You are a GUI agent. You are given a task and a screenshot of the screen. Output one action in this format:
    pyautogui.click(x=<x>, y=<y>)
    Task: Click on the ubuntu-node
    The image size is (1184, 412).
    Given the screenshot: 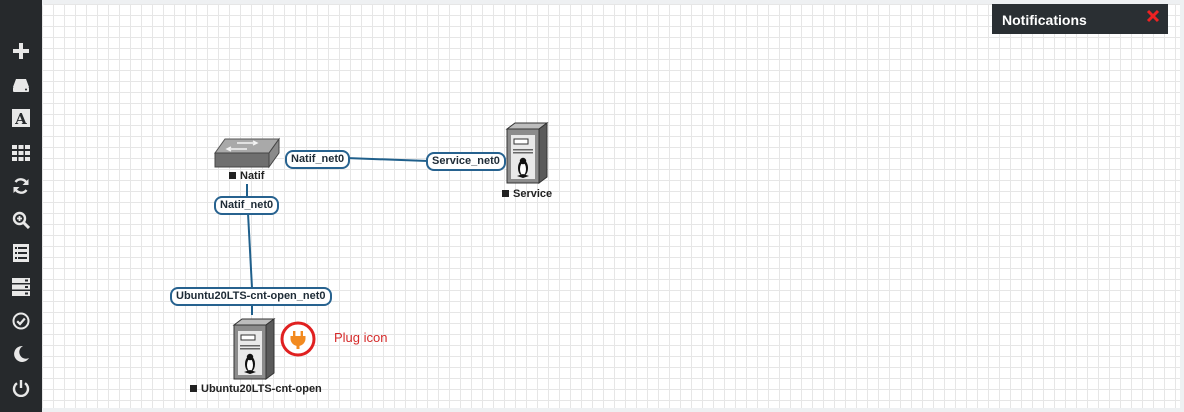 What is the action you would take?
    pyautogui.click(x=253, y=351)
    